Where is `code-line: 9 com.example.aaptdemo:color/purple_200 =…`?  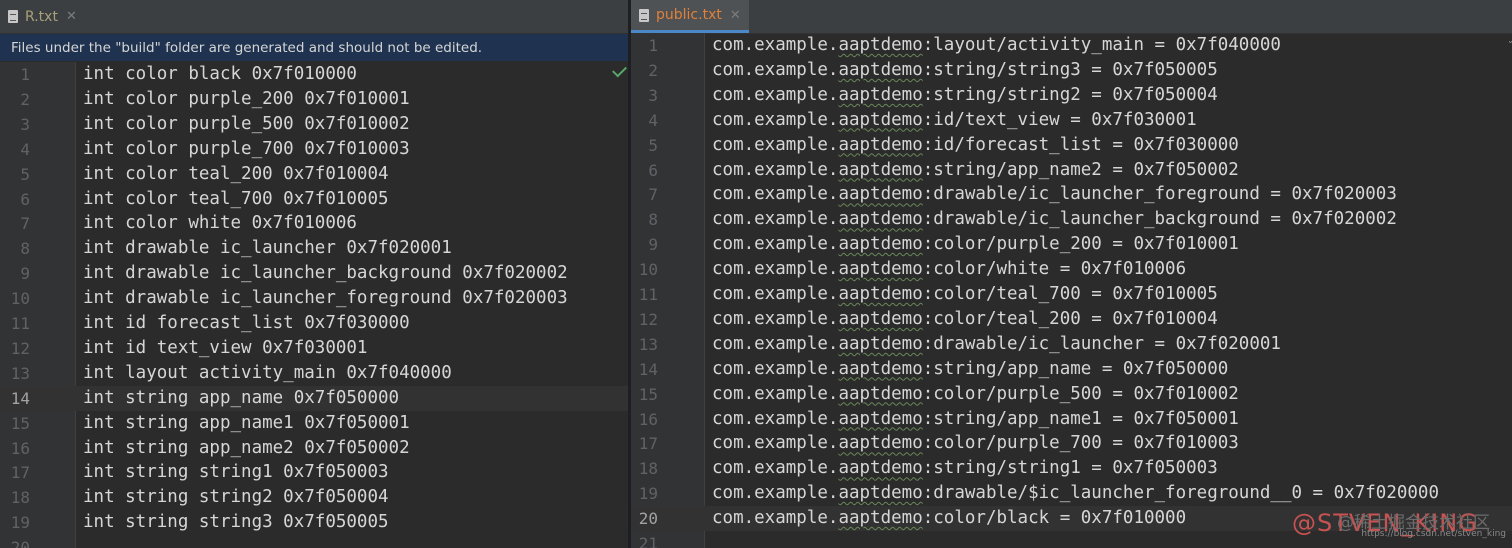
code-line: 9 com.example.aaptdemo:color/purple_200 =… is located at coordinates (1071, 244).